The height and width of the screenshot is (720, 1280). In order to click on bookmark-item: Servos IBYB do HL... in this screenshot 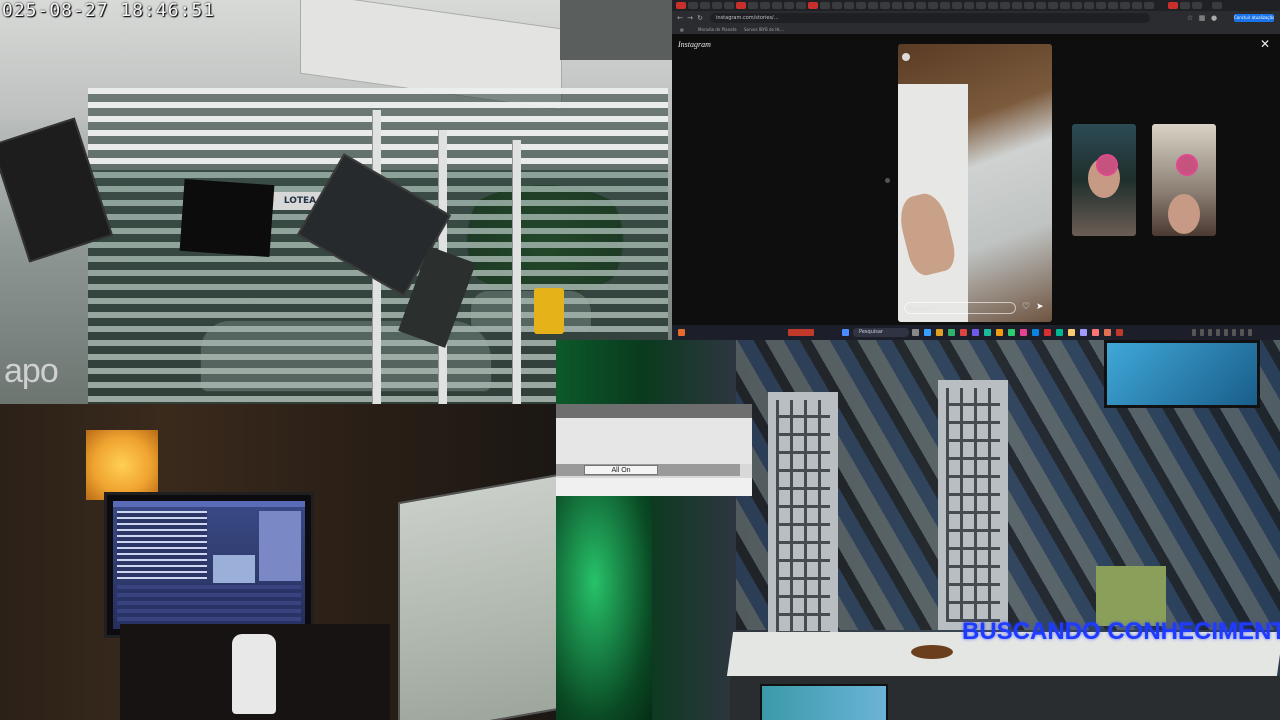, I will do `click(764, 29)`.